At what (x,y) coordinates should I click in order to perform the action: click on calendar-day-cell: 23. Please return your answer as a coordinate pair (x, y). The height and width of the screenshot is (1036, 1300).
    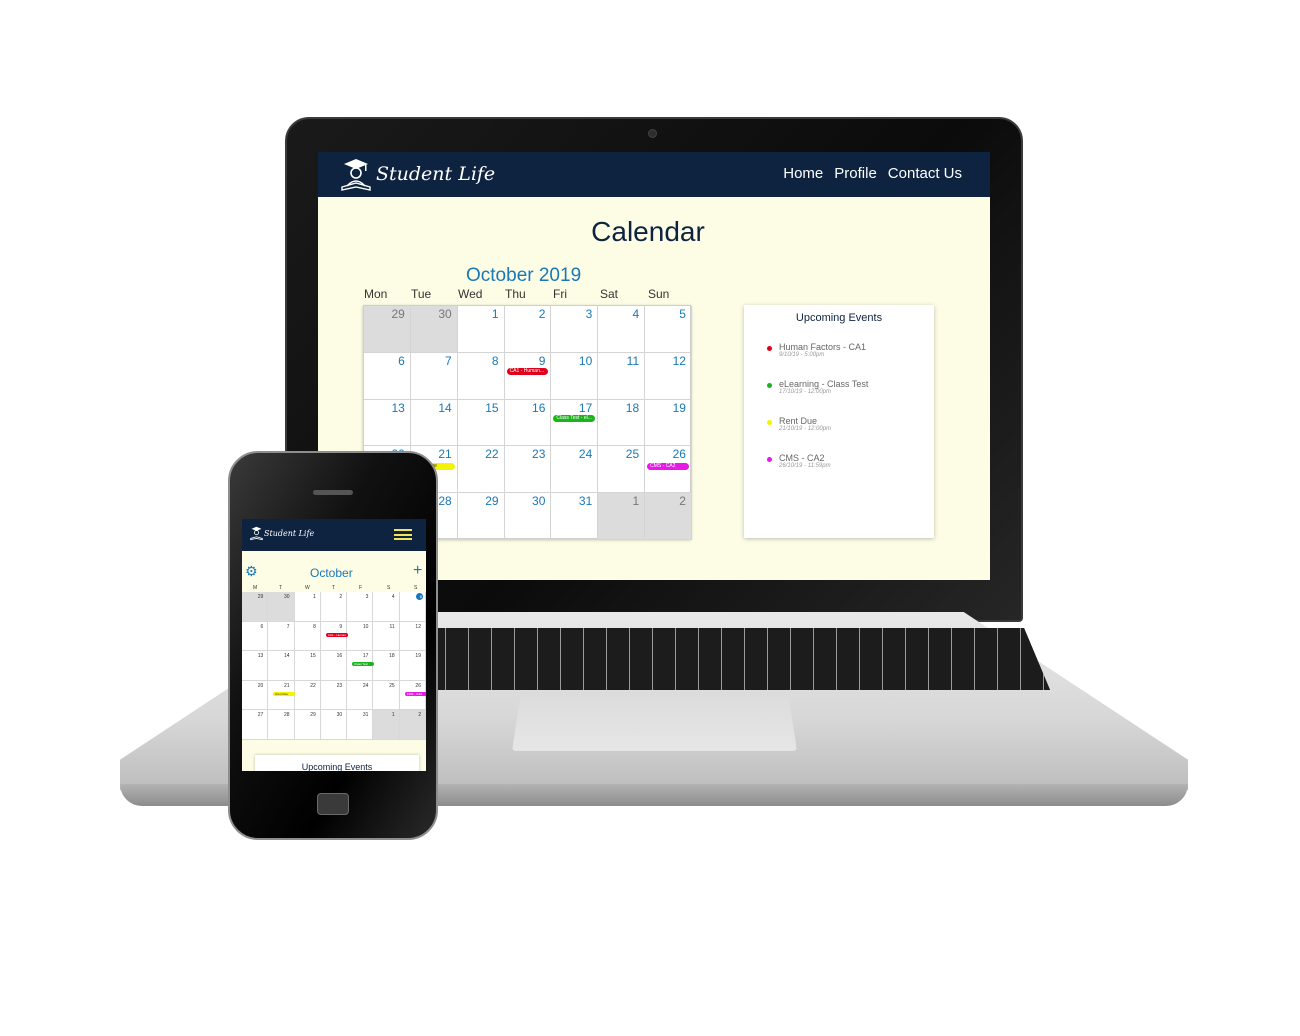
    Looking at the image, I should click on (528, 470).